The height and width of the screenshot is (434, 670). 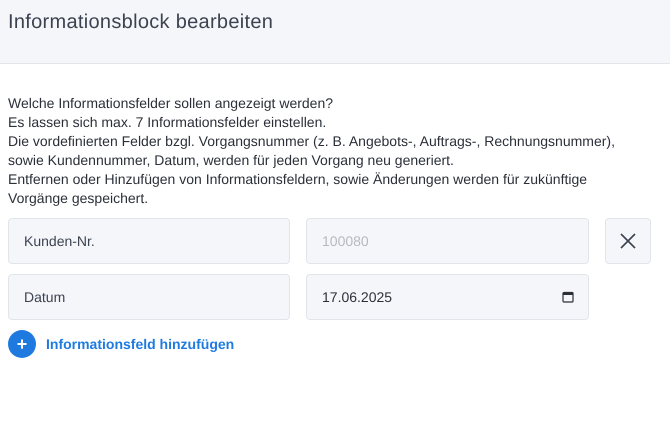 I want to click on calendar-icon, so click(x=568, y=297).